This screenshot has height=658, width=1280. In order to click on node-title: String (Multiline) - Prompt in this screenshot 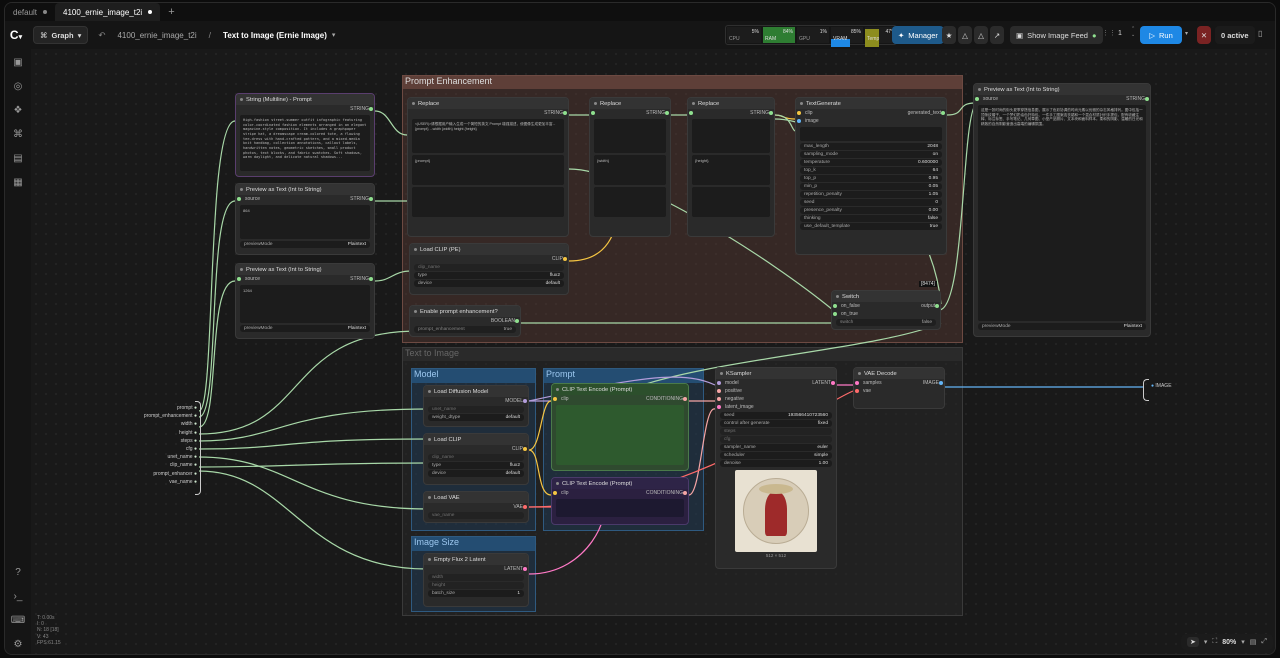, I will do `click(305, 99)`.